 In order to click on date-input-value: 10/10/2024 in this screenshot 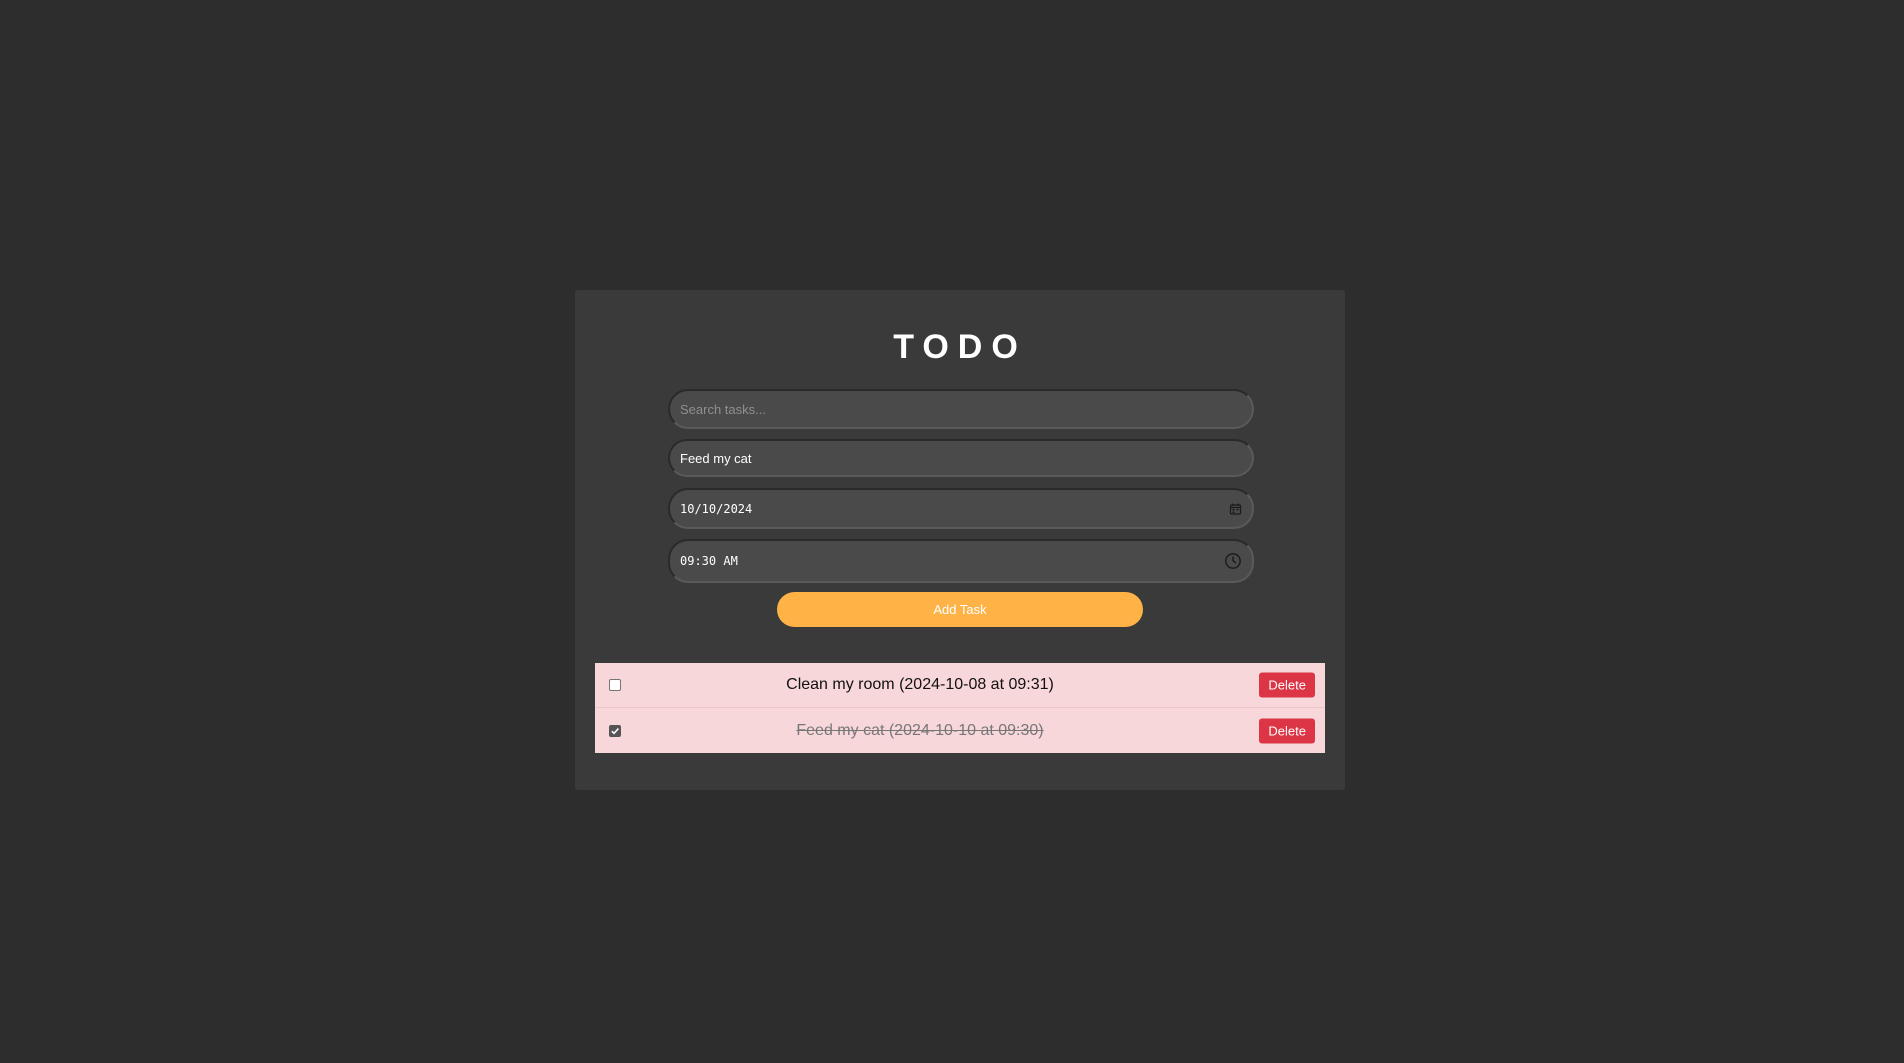, I will do `click(716, 508)`.